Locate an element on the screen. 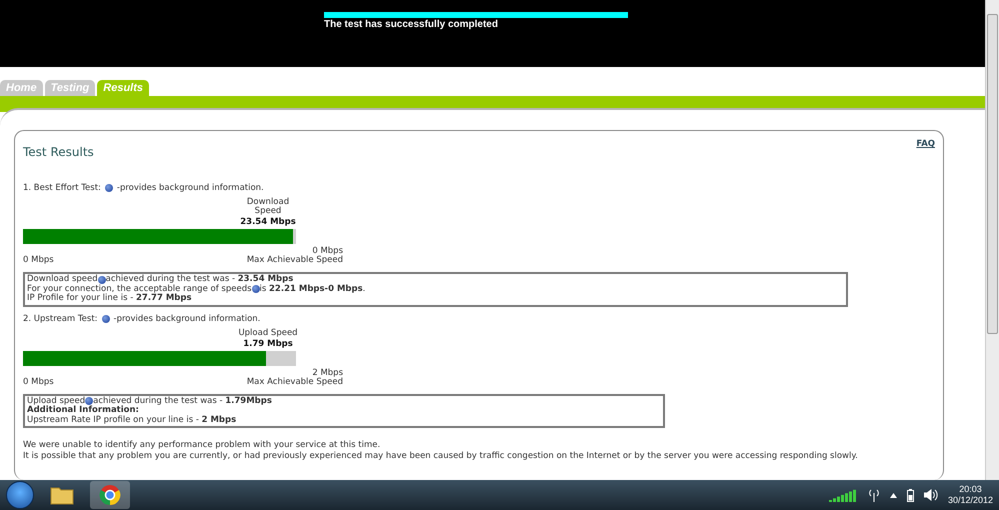 The width and height of the screenshot is (999, 510). section-heading: 2. Upstream Test: is located at coordinates (60, 319).